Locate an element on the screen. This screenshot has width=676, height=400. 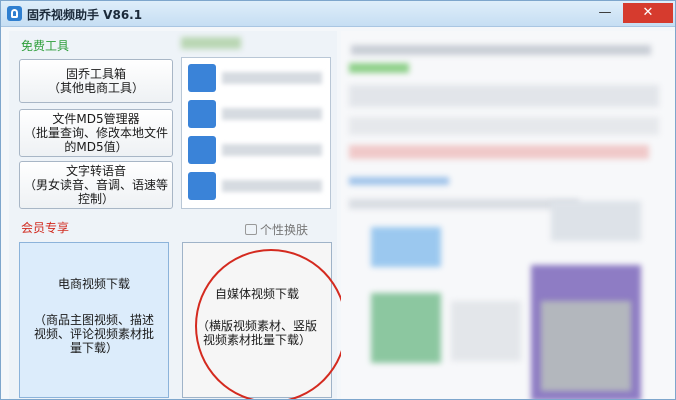
toolbox-button-line: （其他电商工具） is located at coordinates (95, 88).